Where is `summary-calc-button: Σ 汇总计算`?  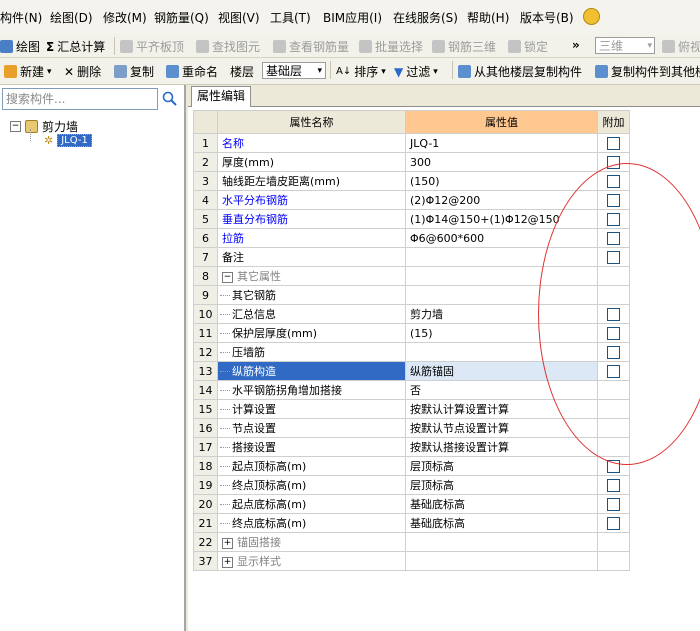 summary-calc-button: Σ 汇总计算 is located at coordinates (75, 46).